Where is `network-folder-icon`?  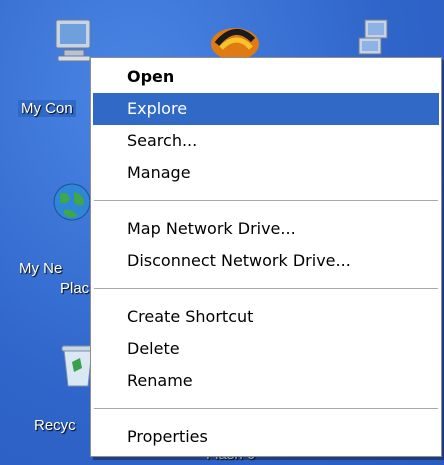 network-folder-icon is located at coordinates (377, 38).